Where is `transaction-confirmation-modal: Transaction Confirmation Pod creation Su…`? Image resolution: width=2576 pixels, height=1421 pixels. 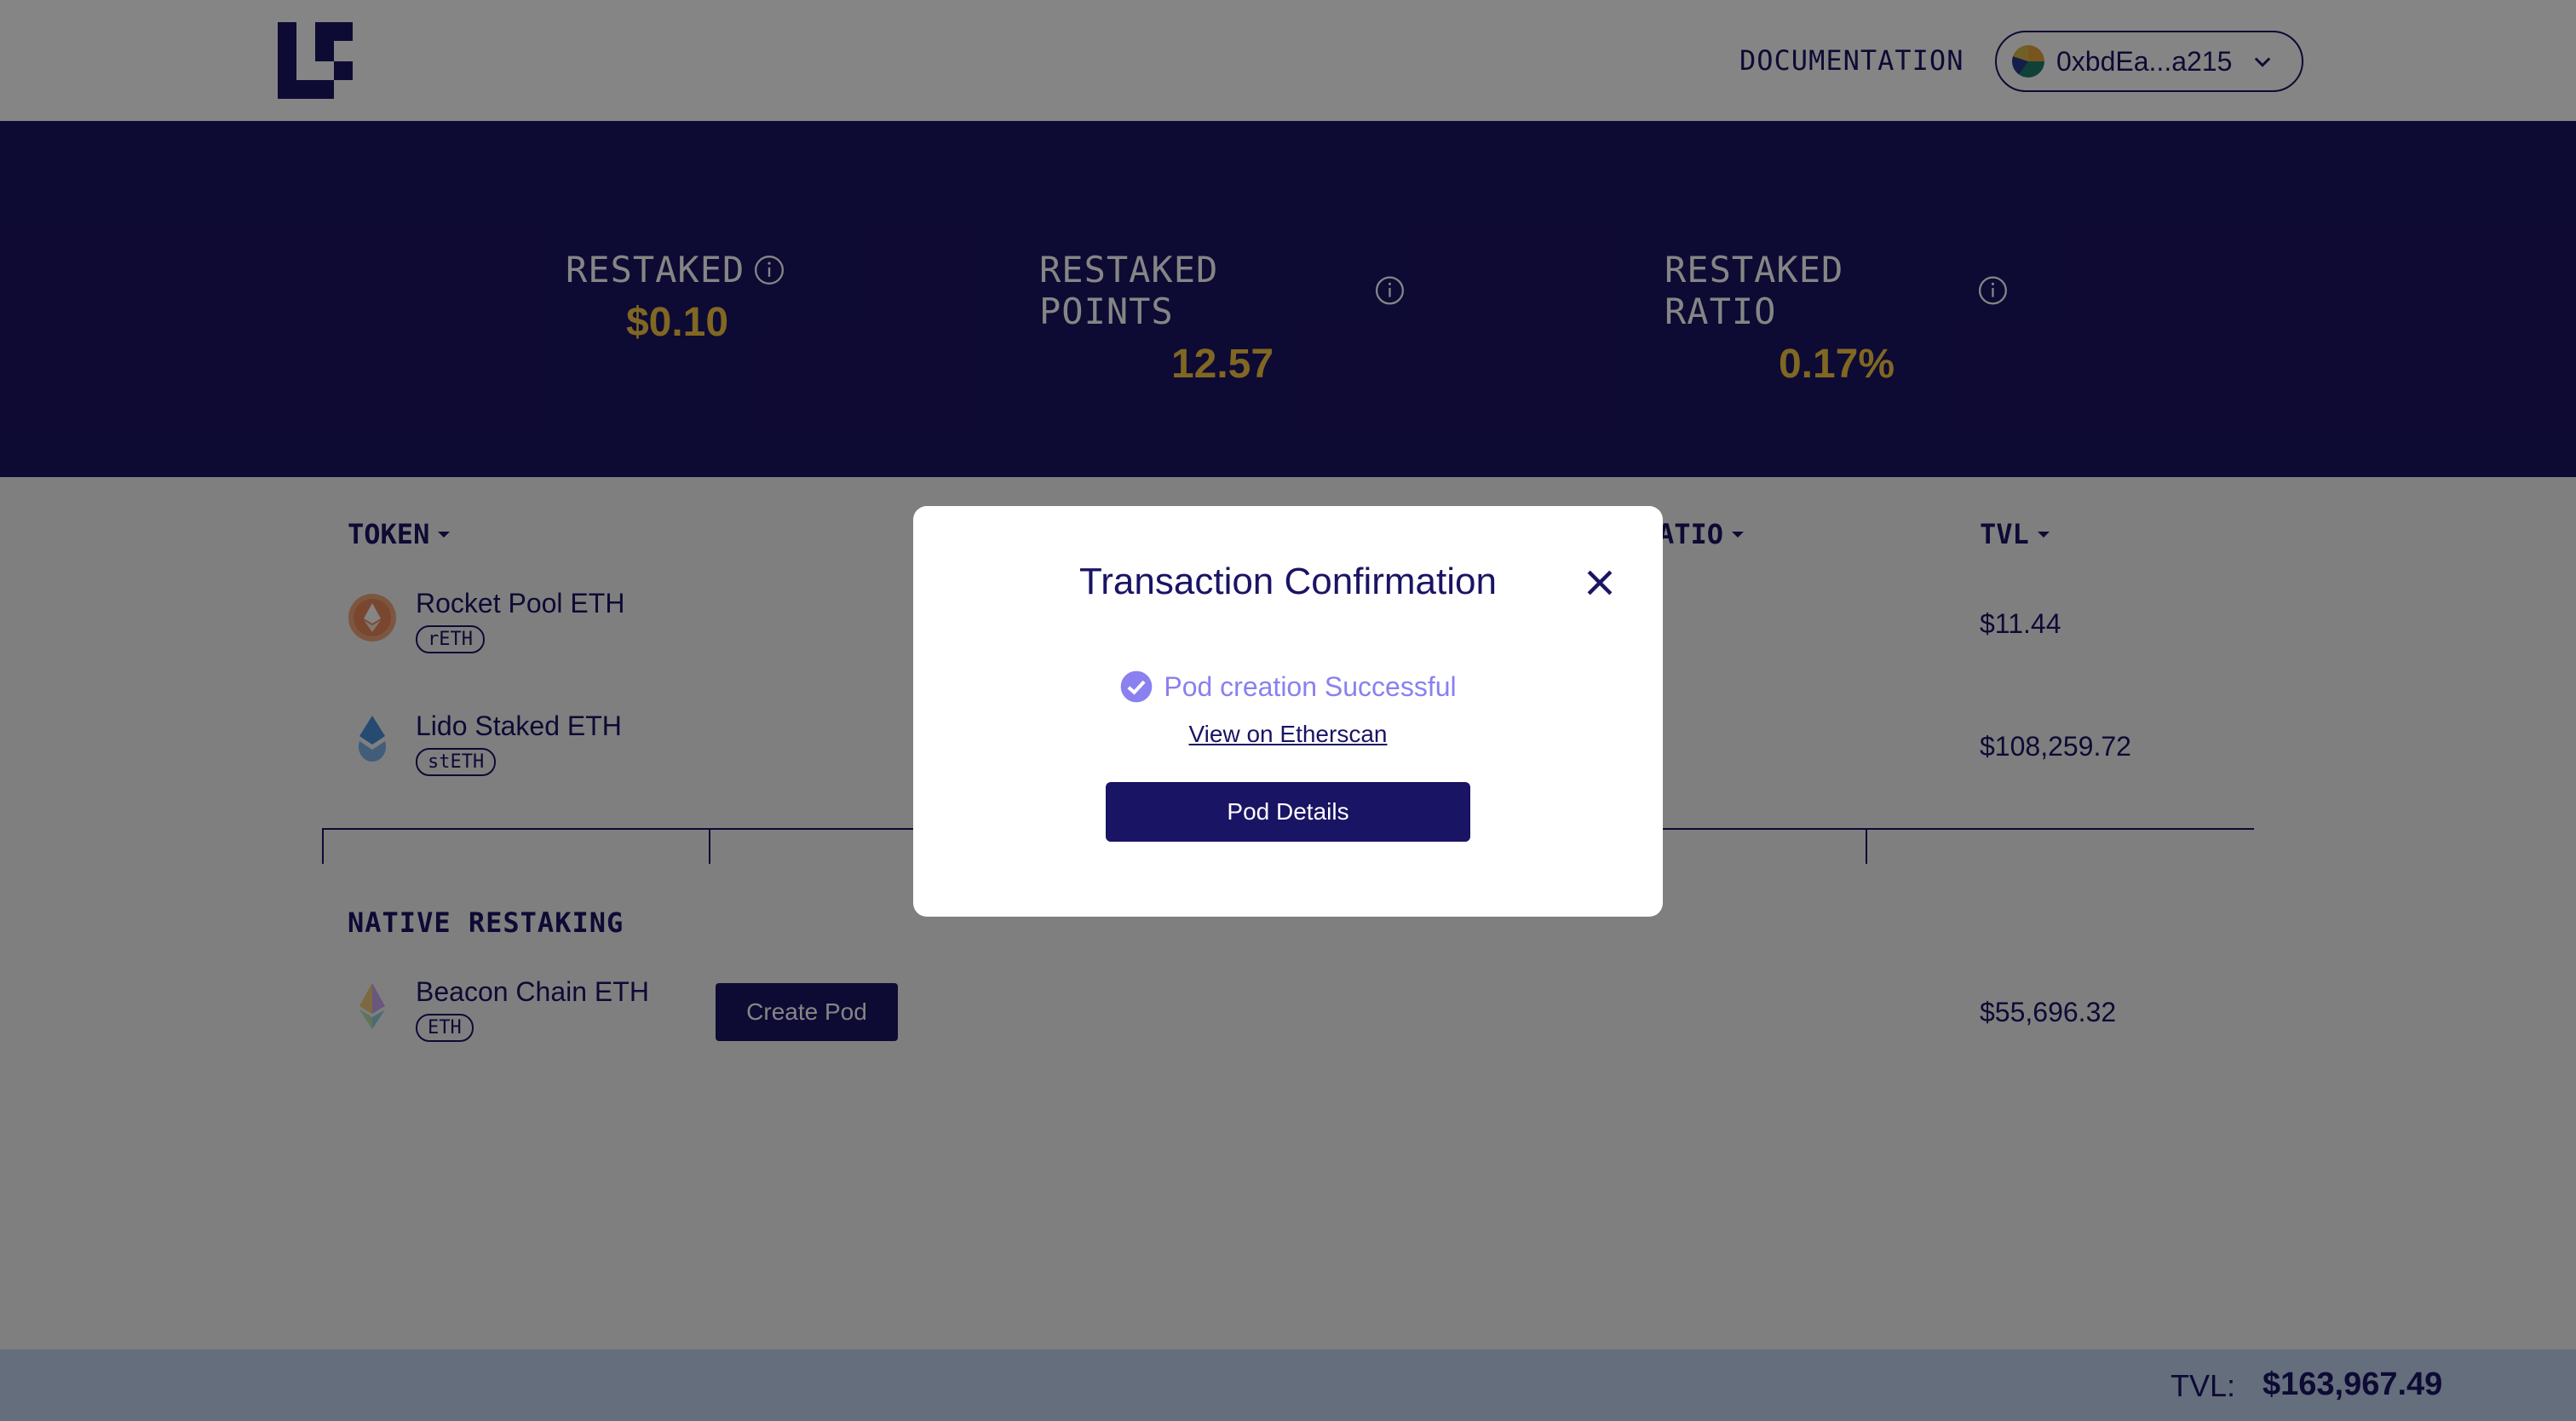
transaction-confirmation-modal: Transaction Confirmation Pod creation Su… is located at coordinates (1288, 711).